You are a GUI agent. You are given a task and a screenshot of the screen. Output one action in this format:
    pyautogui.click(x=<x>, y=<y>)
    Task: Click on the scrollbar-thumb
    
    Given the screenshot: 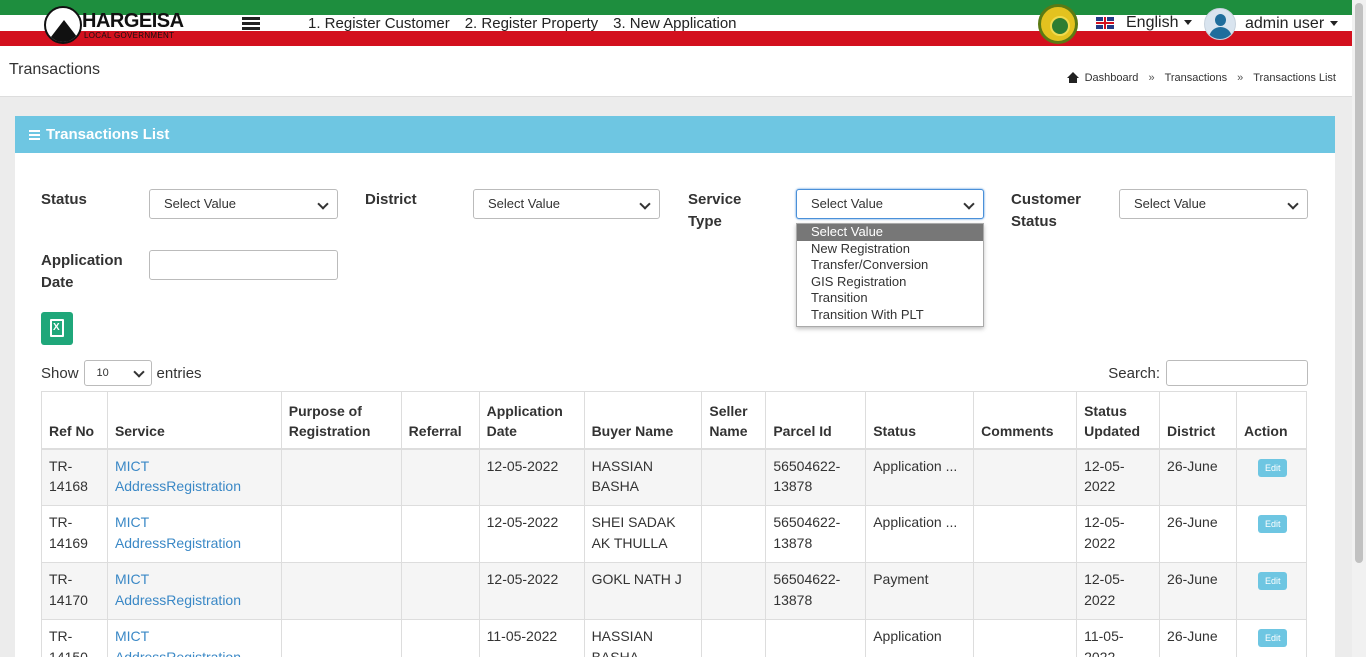 What is the action you would take?
    pyautogui.click(x=1359, y=283)
    